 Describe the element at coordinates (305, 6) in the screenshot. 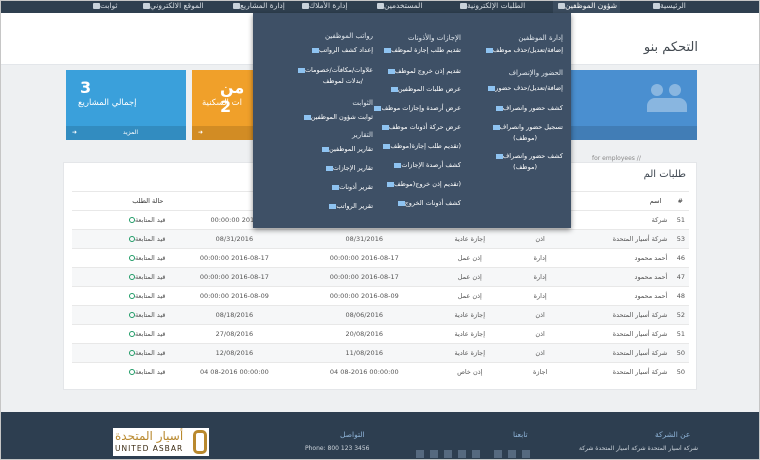

I see `building-icon` at that location.